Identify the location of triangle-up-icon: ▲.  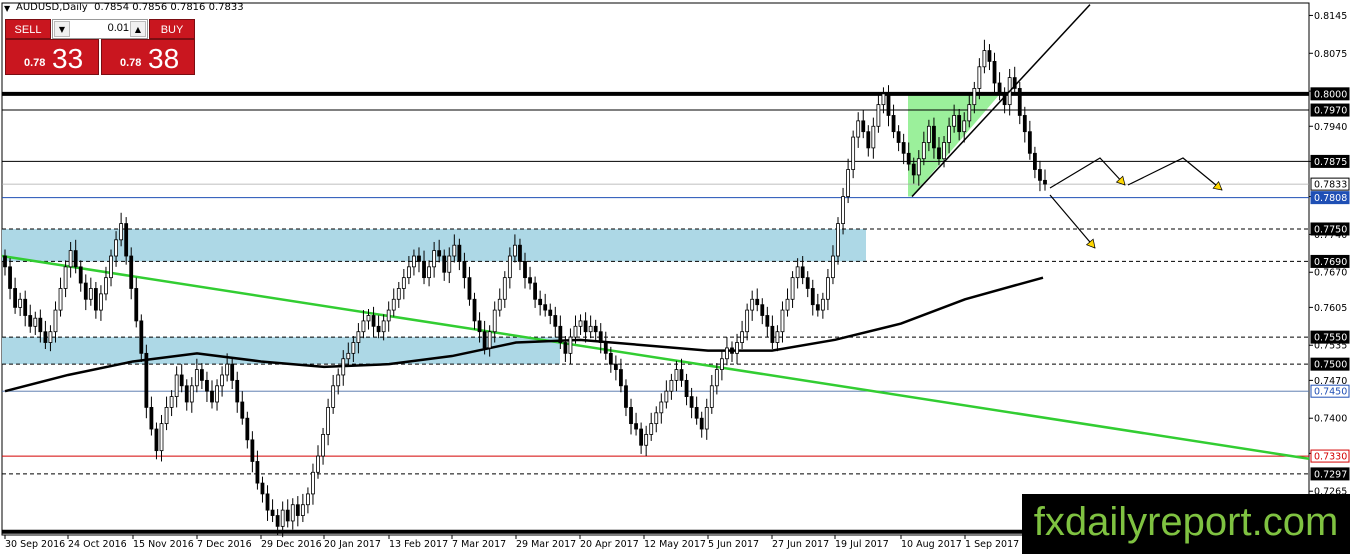
(138, 29).